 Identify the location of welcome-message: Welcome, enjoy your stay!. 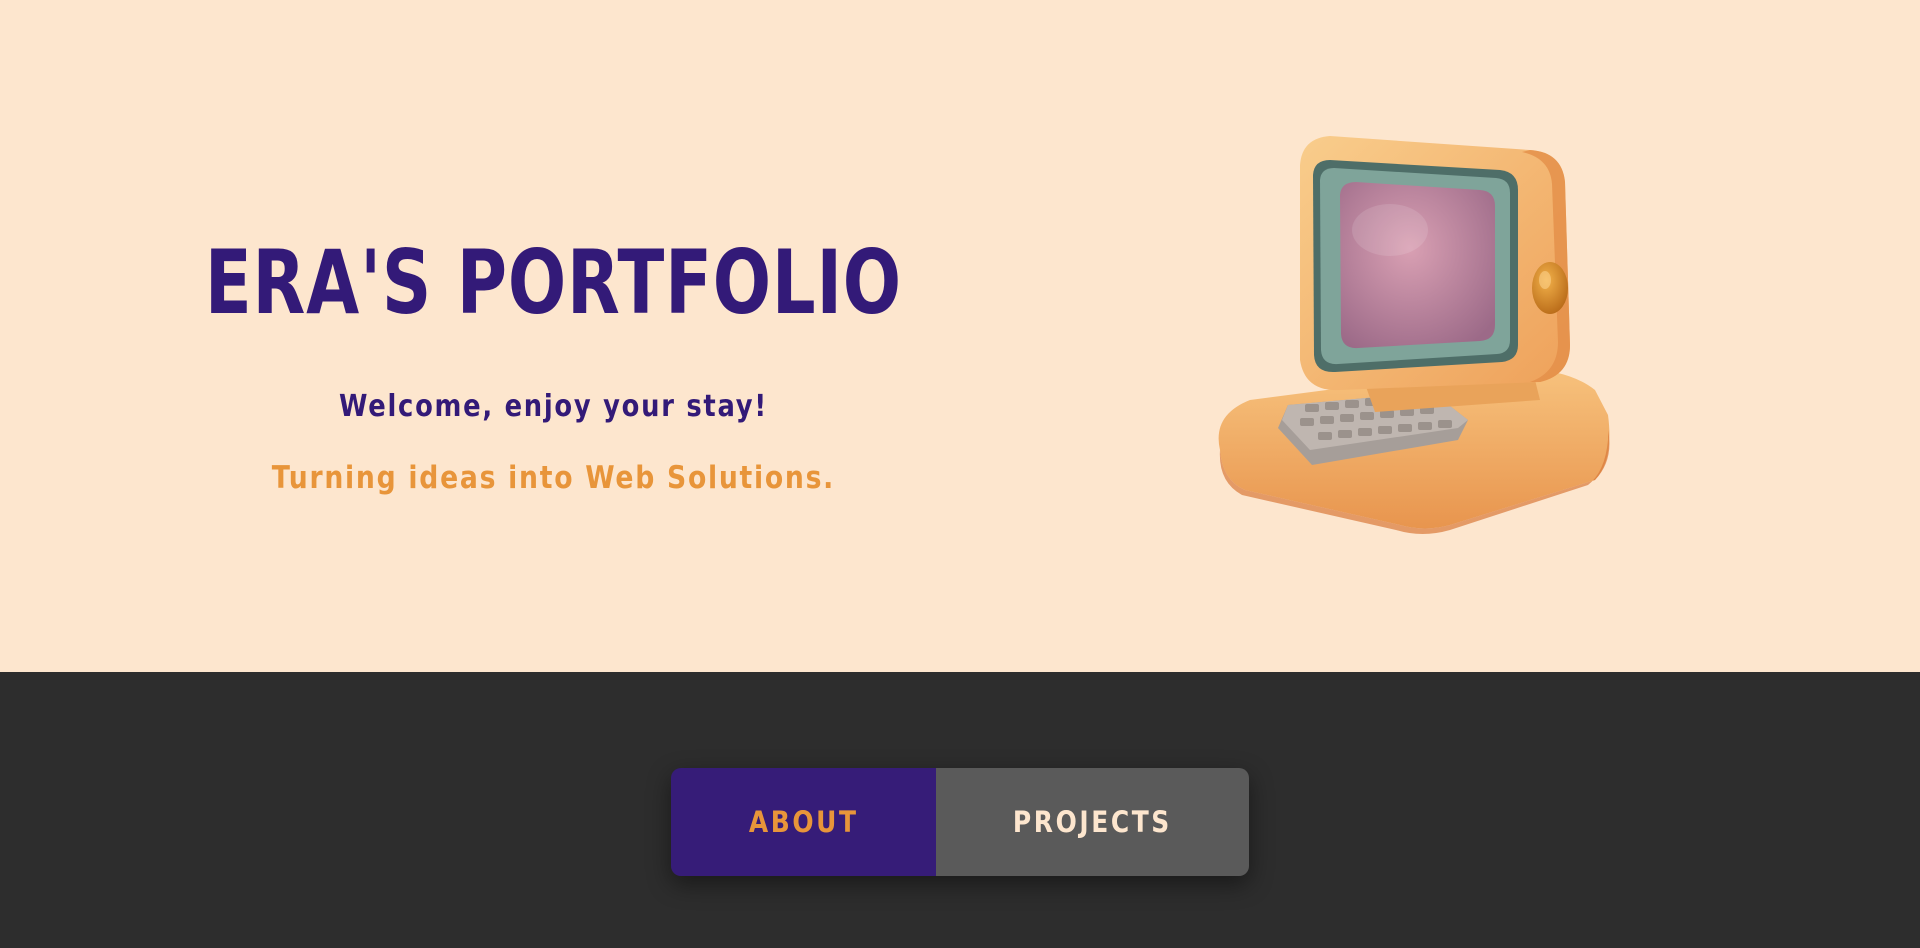
(553, 406).